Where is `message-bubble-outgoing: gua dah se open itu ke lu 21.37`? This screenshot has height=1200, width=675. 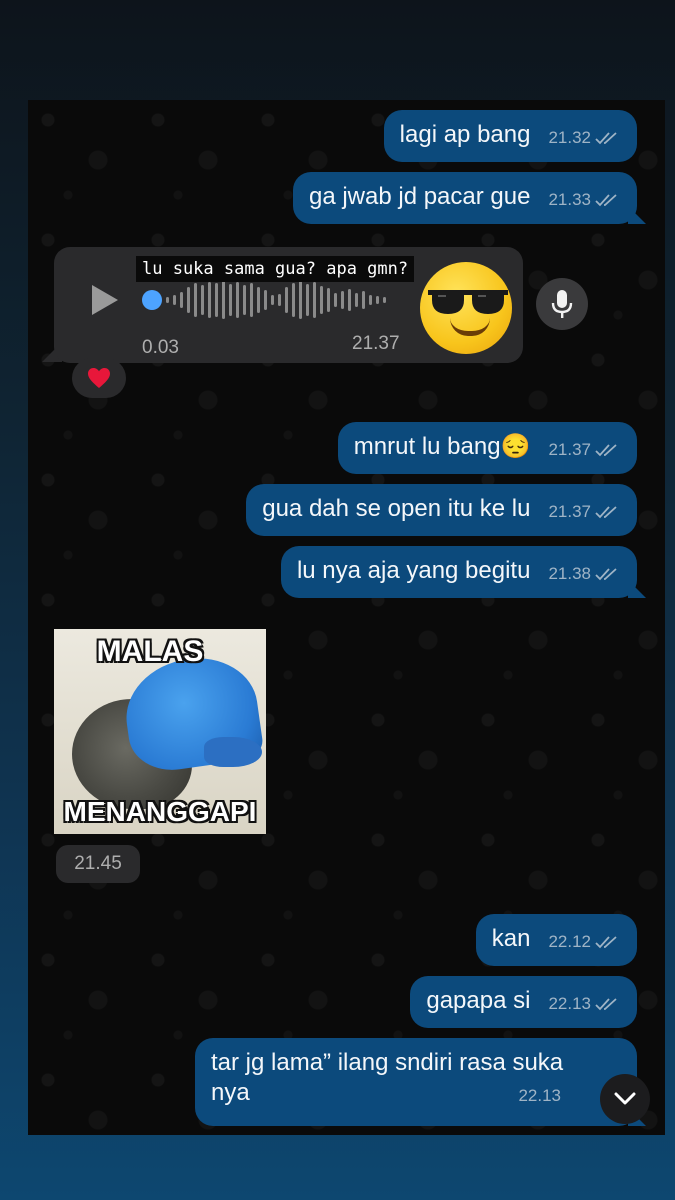
message-bubble-outgoing: gua dah se open itu ke lu 21.37 is located at coordinates (441, 510).